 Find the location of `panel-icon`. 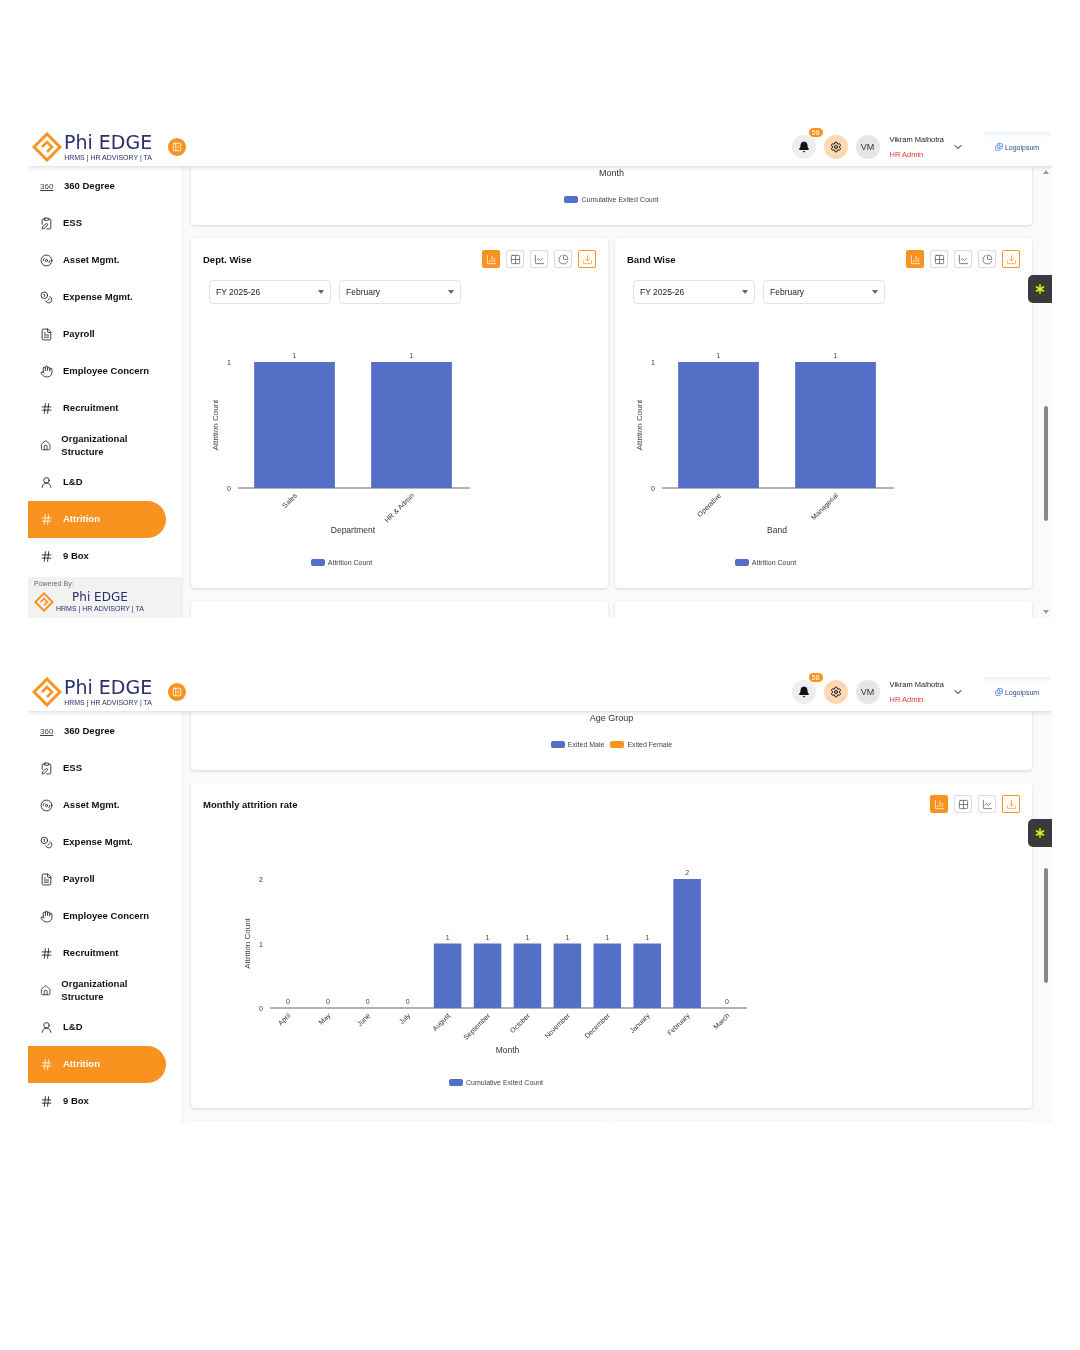

panel-icon is located at coordinates (177, 147).